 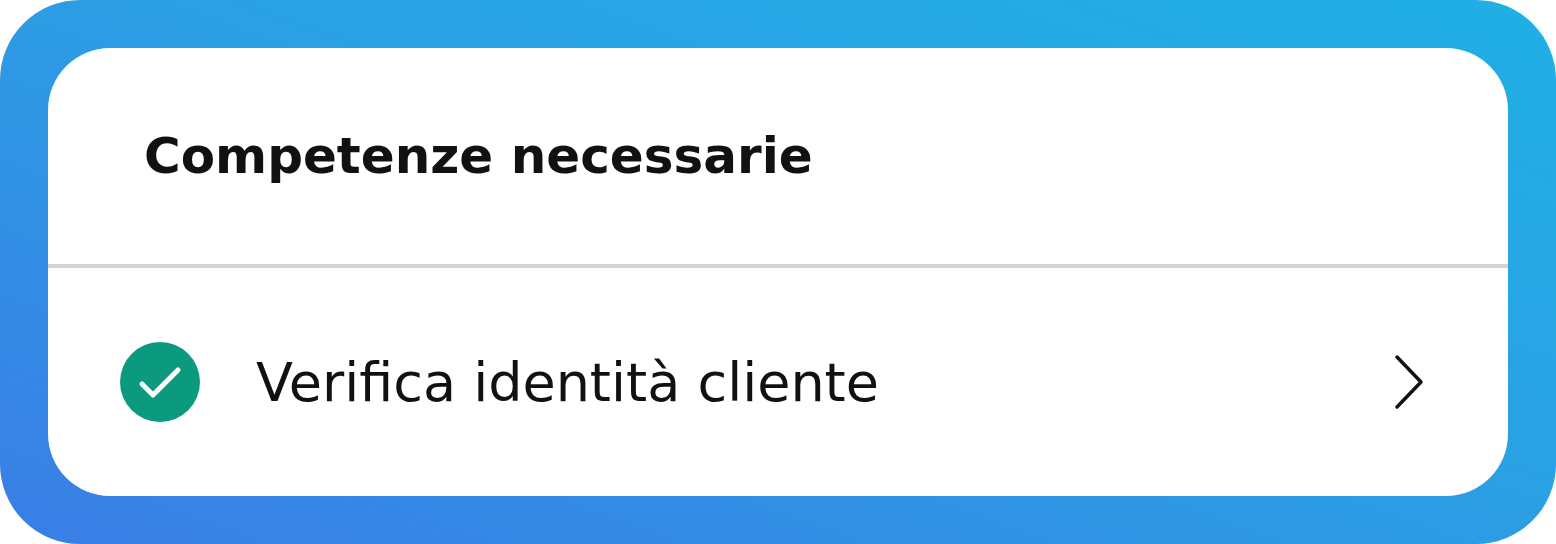 What do you see at coordinates (568, 382) in the screenshot?
I see `skill-label: Verifica identità cliente` at bounding box center [568, 382].